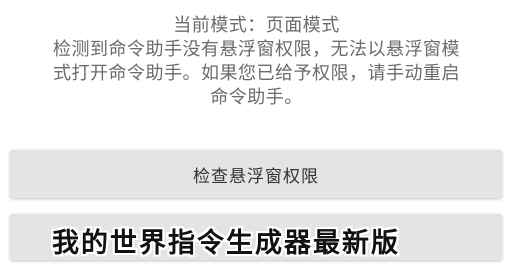 The image size is (513, 275). I want to click on check-overlay-permission-label: 检查悬浮窗权限, so click(256, 176).